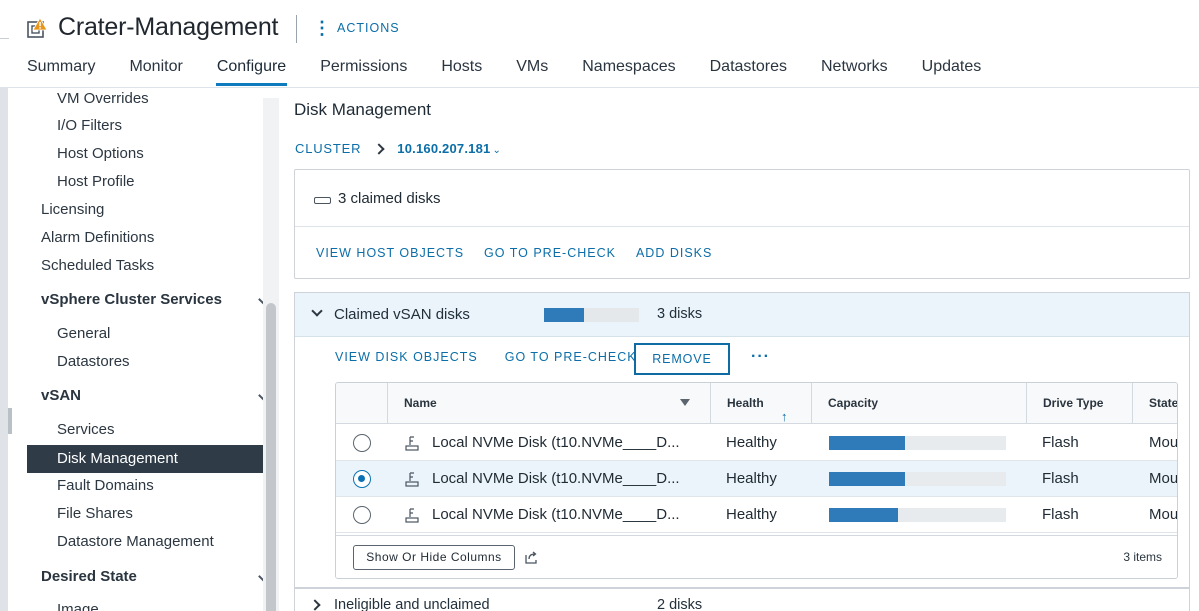  I want to click on sidebar-group-label: vSphere Cluster Services, so click(131, 299).